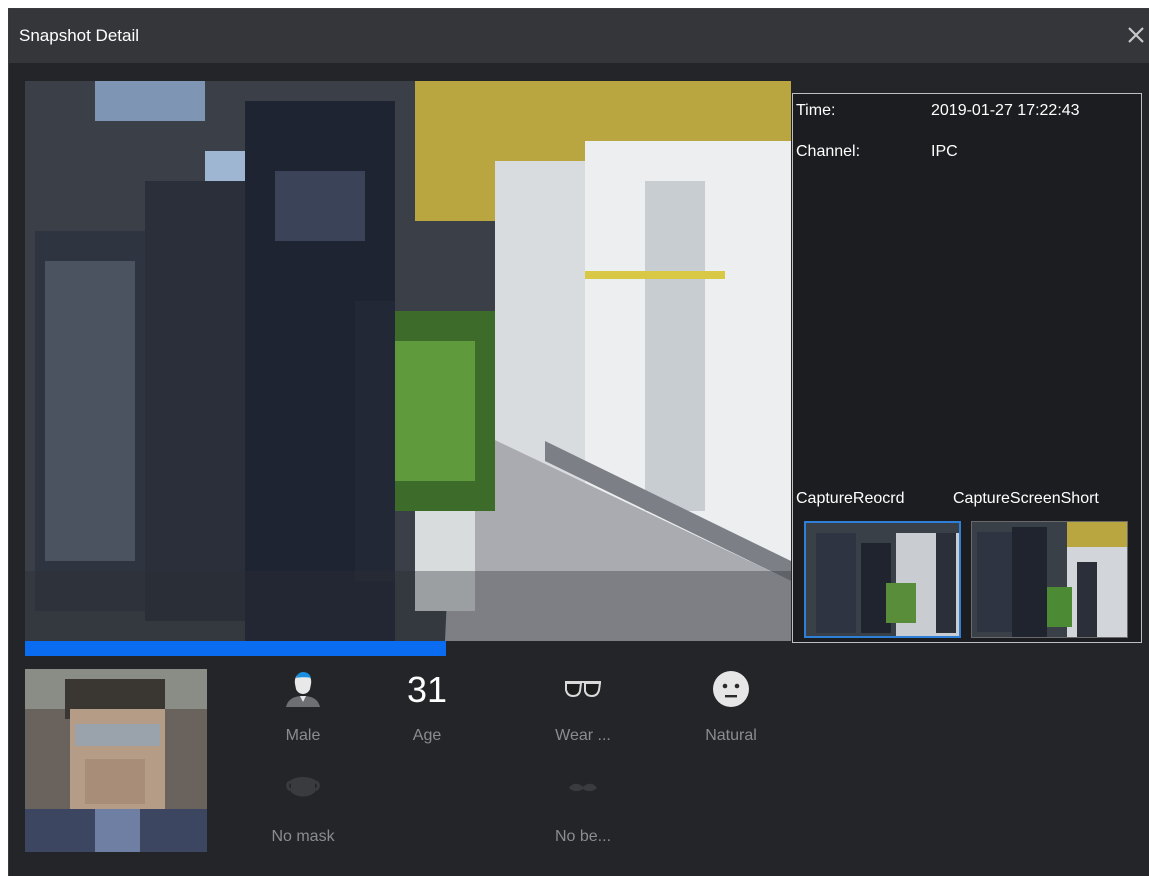 The image size is (1149, 876). I want to click on channel-value: IPC, so click(944, 151).